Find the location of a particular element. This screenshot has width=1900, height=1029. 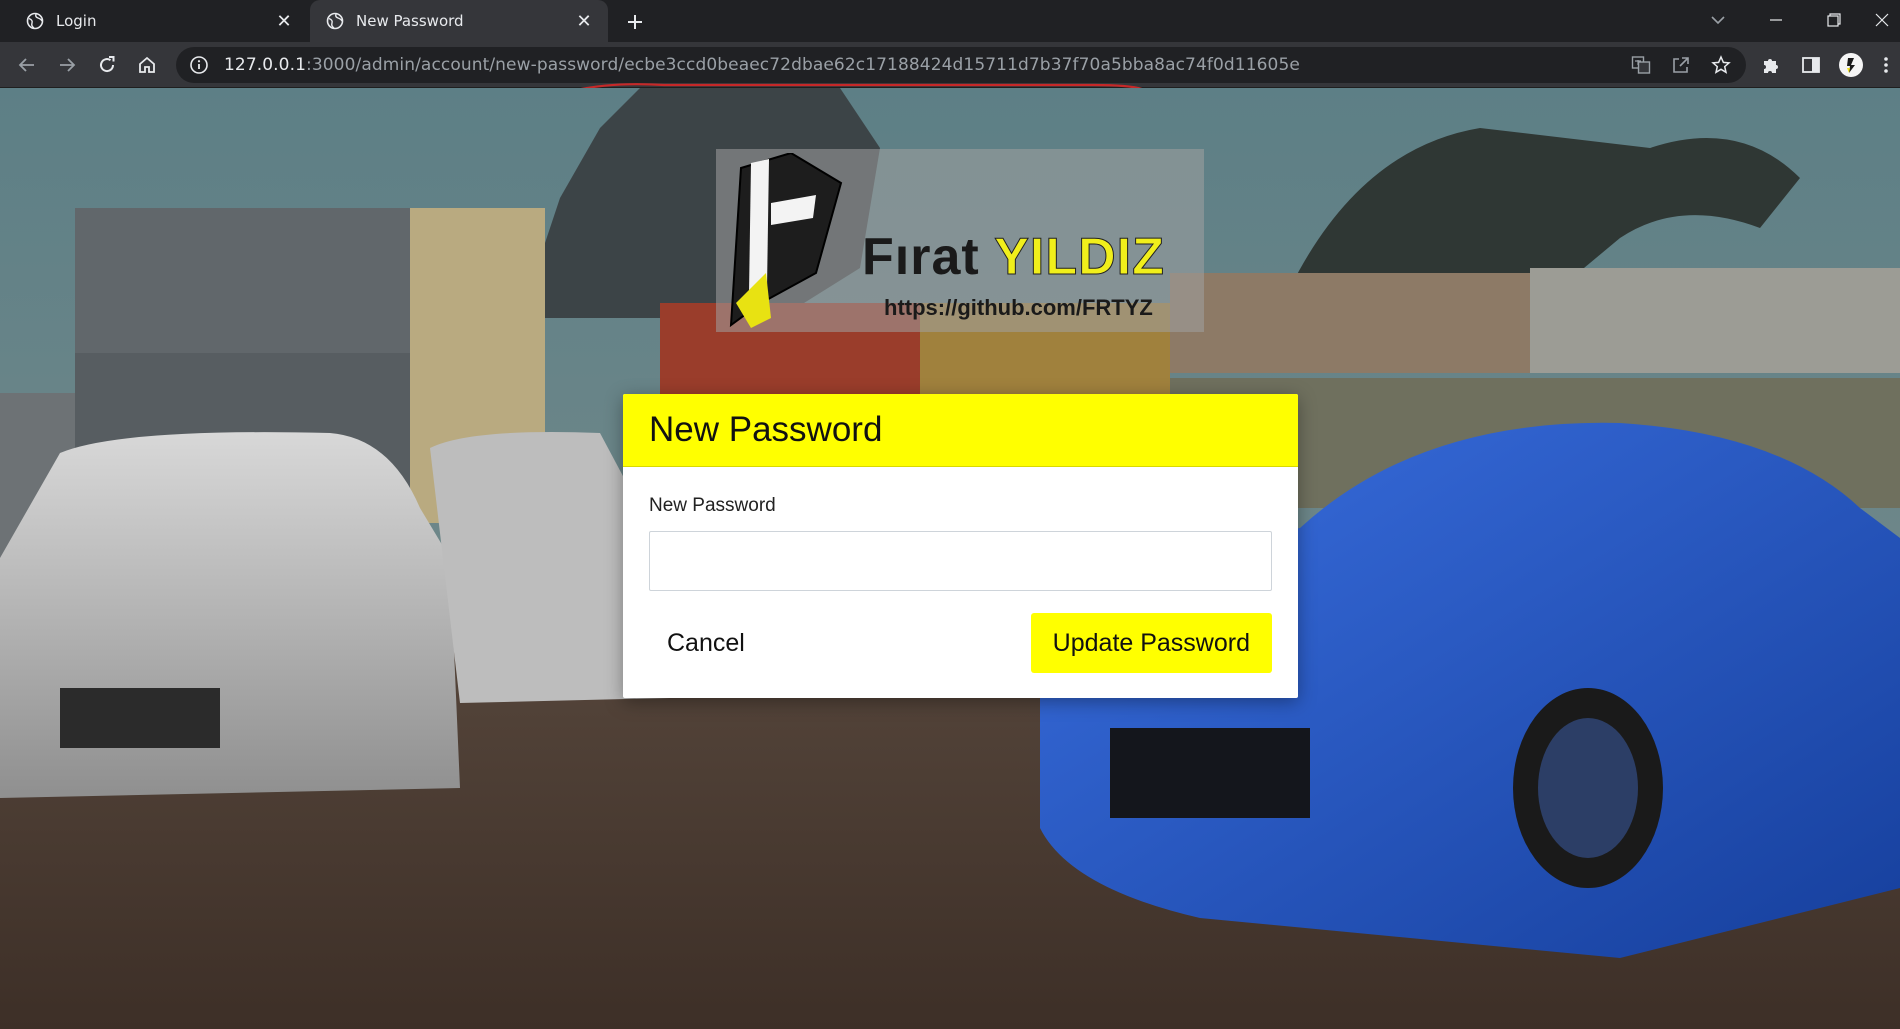

minimize-icon is located at coordinates (1776, 20).